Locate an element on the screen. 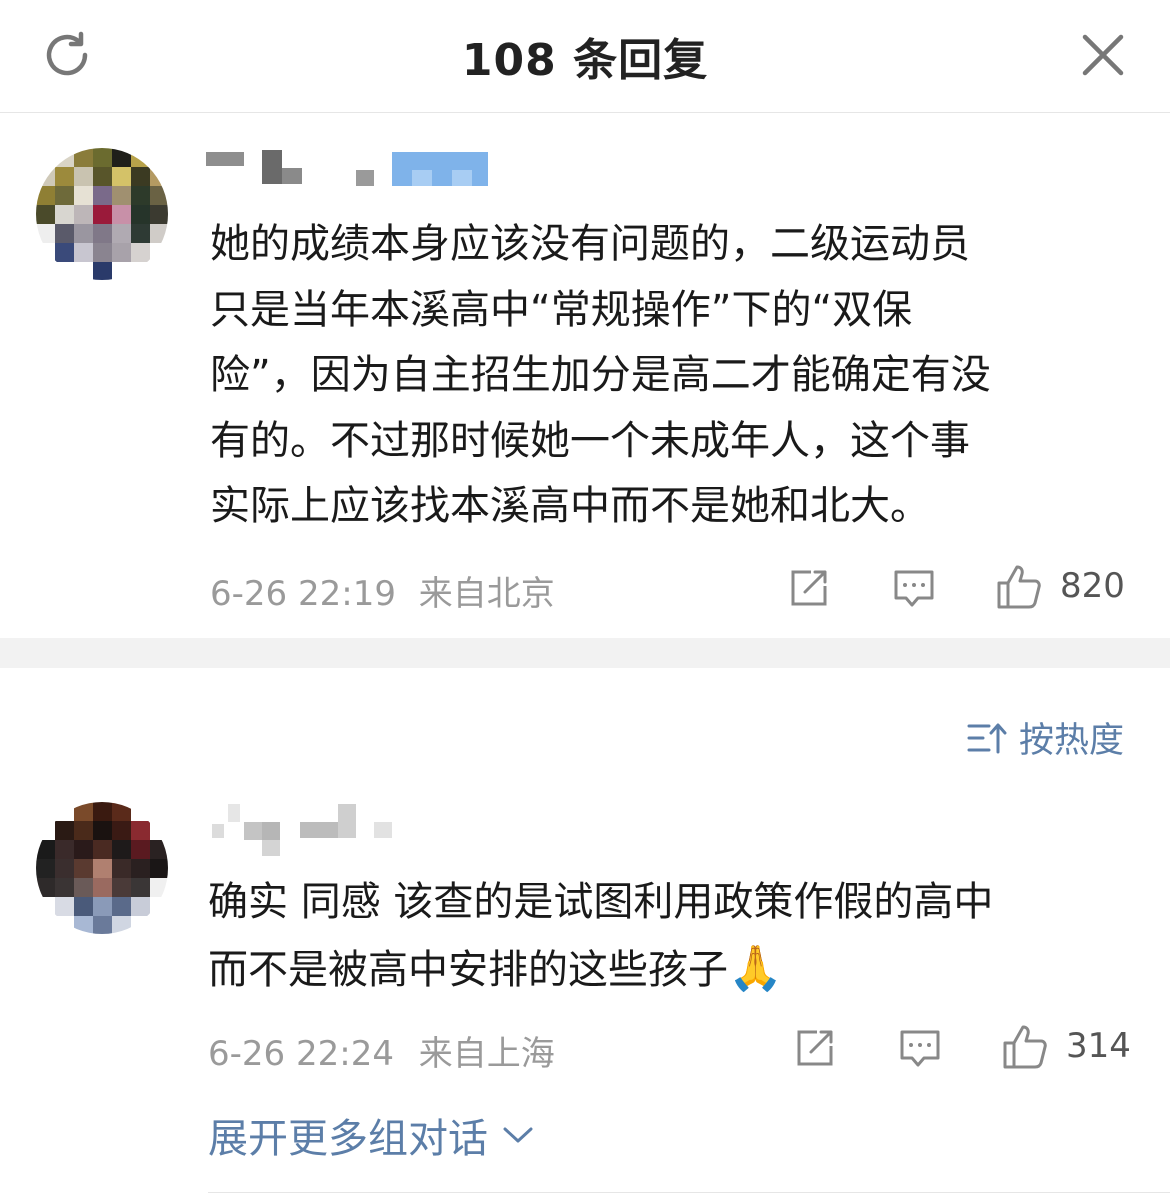 The image size is (1170, 1198). pray-emoji: 🙏 is located at coordinates (755, 968).